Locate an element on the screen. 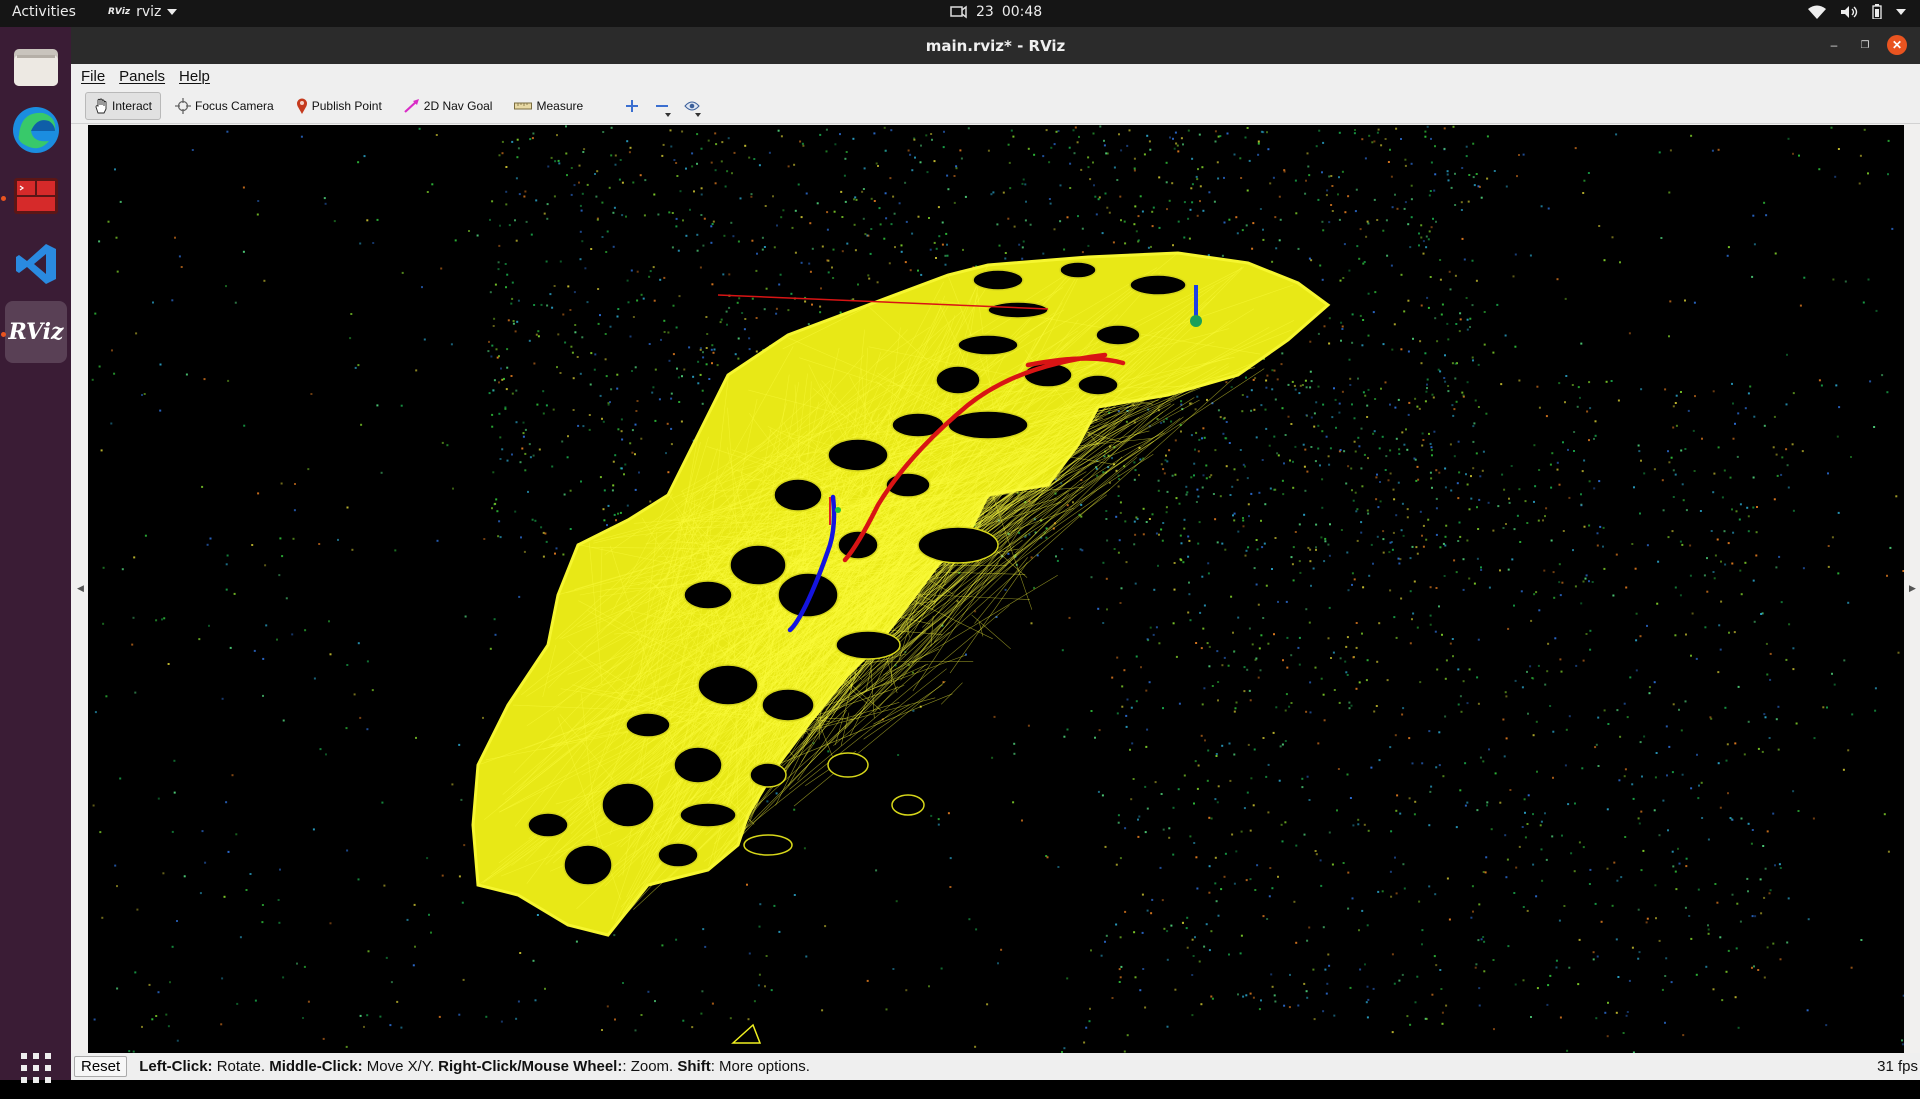 The width and height of the screenshot is (1920, 1099). crosshair-icon is located at coordinates (183, 106).